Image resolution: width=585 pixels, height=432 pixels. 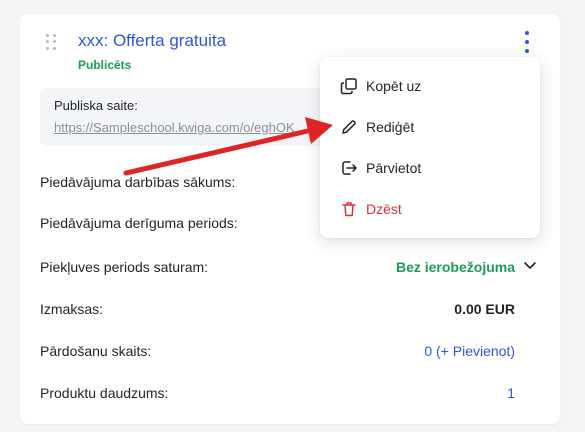 I want to click on copy-icon, so click(x=349, y=86).